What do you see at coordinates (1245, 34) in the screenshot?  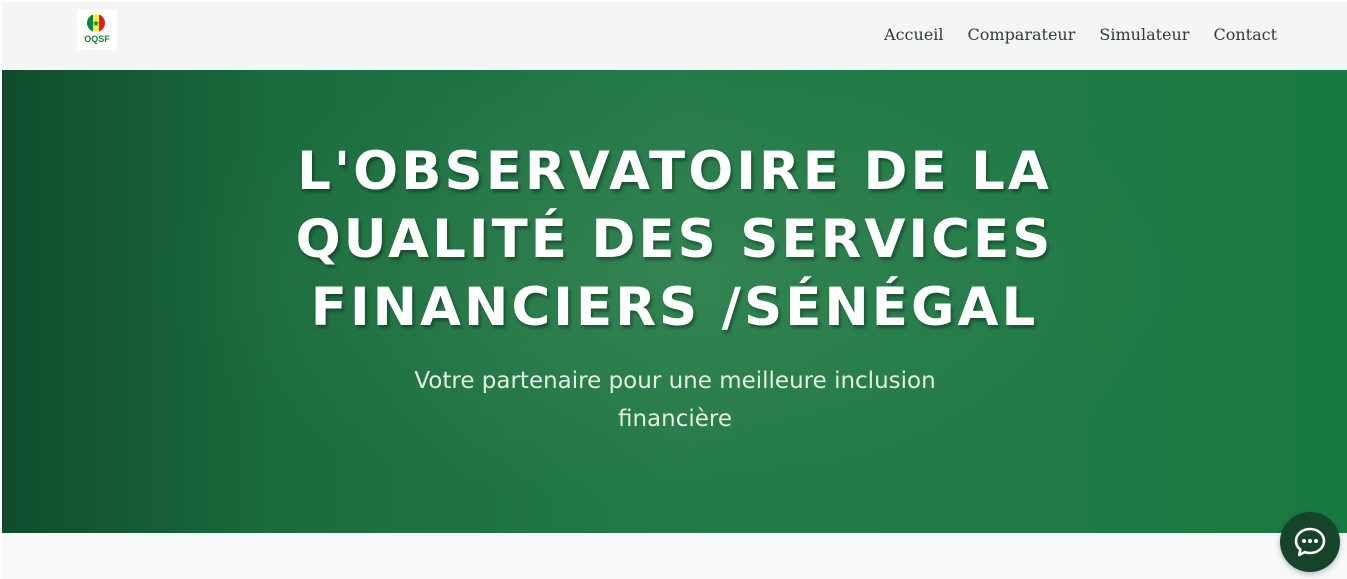 I see `nav-link-contact: Contact` at bounding box center [1245, 34].